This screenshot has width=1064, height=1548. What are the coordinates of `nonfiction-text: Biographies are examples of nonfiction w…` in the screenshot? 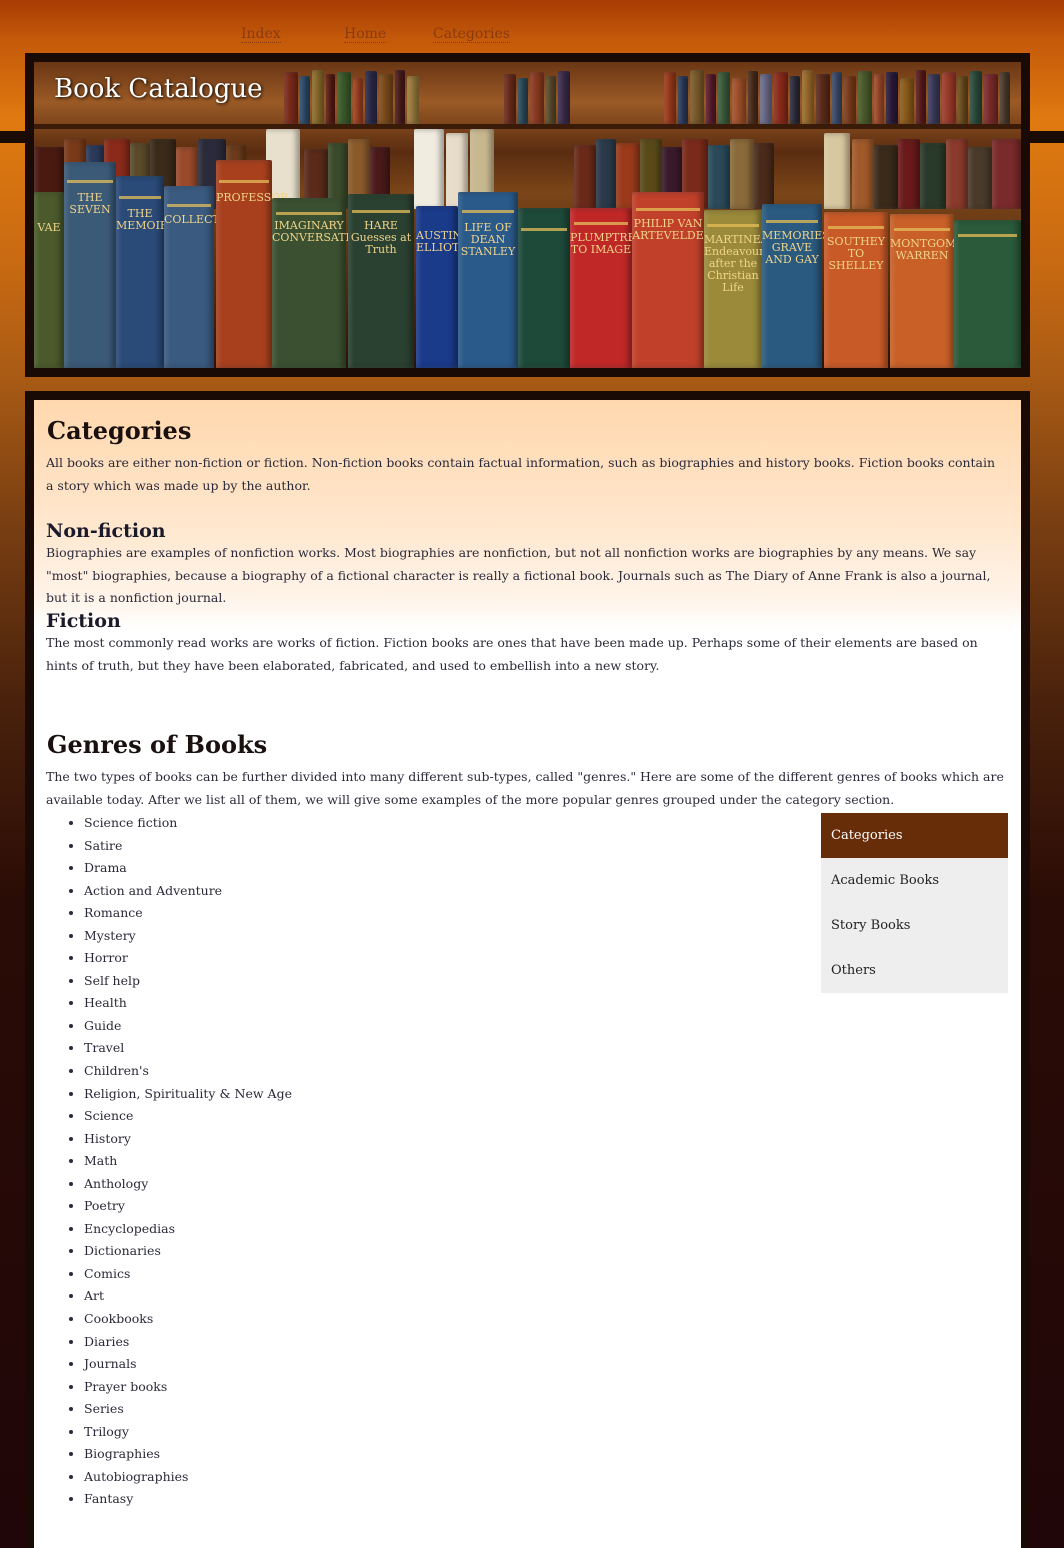 It's located at (518, 575).